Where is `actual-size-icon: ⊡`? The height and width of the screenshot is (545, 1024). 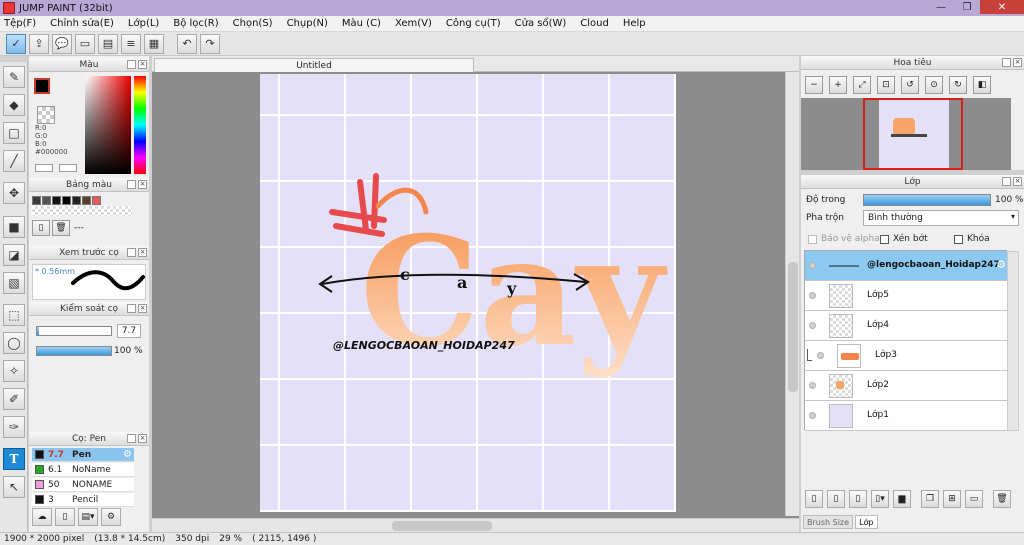 actual-size-icon: ⊡ is located at coordinates (886, 85).